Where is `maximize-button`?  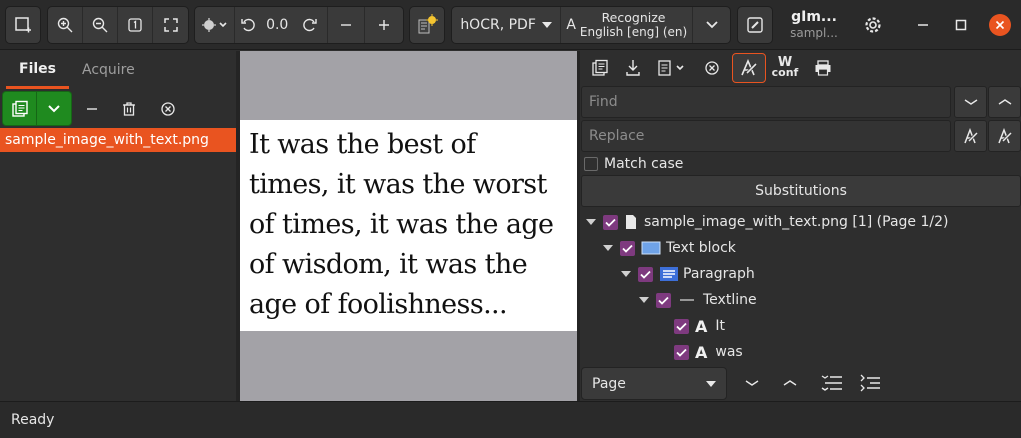
maximize-button is located at coordinates (961, 25).